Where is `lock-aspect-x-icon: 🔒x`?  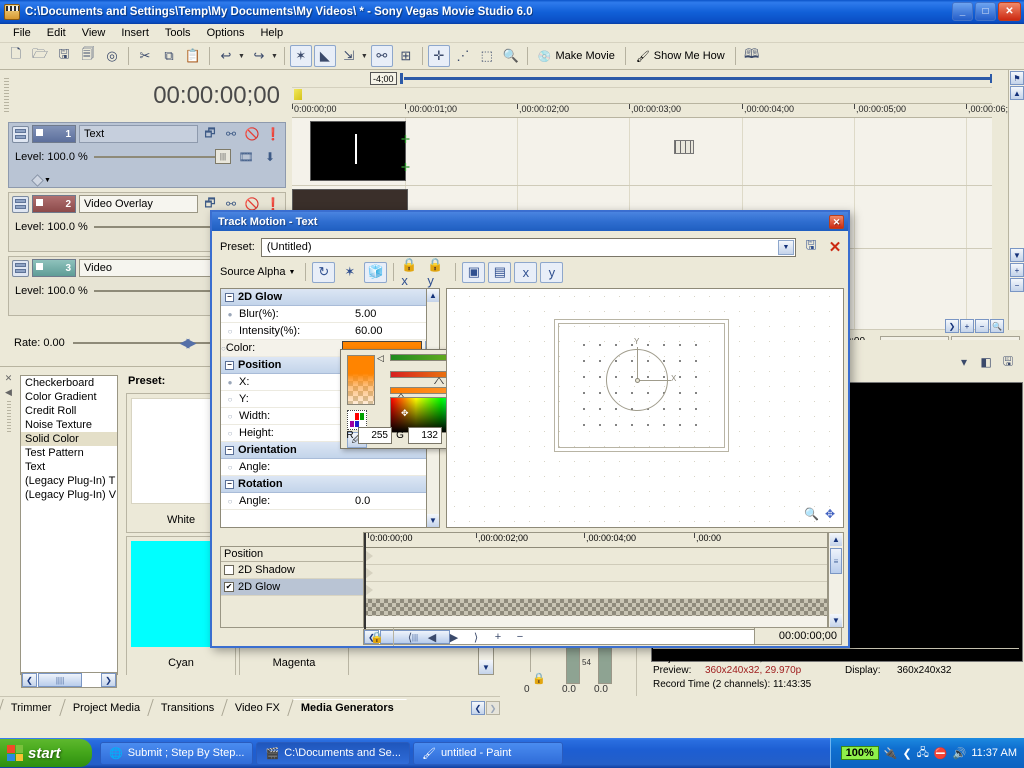 lock-aspect-x-icon: 🔒x is located at coordinates (411, 272).